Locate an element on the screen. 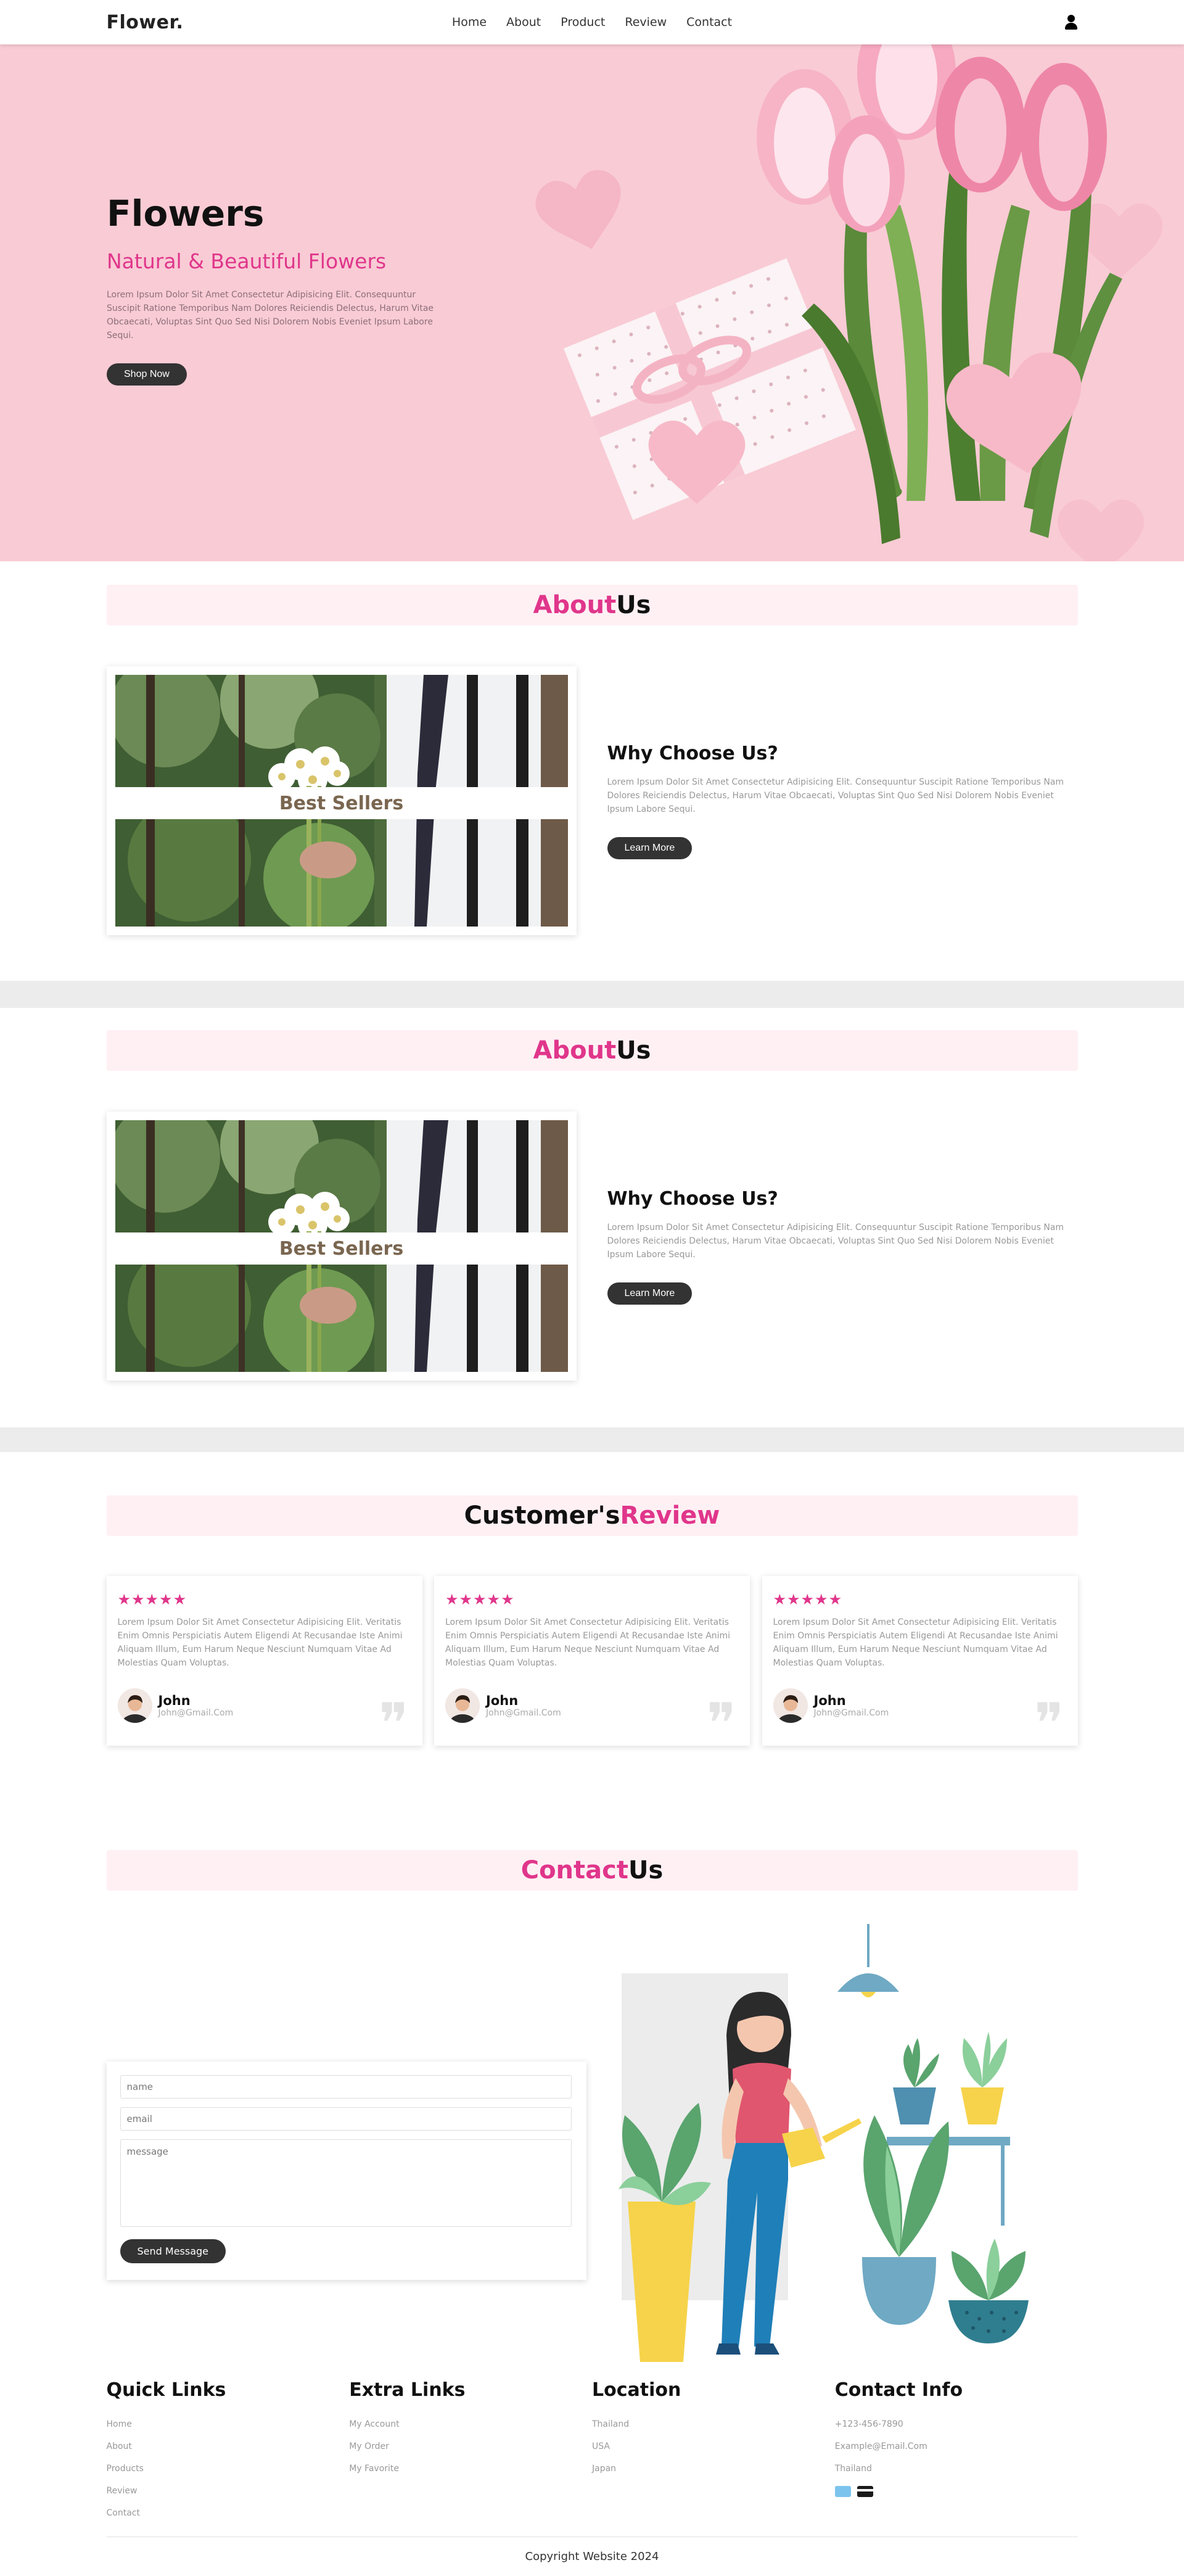  footer-link-usa: USA is located at coordinates (714, 2446).